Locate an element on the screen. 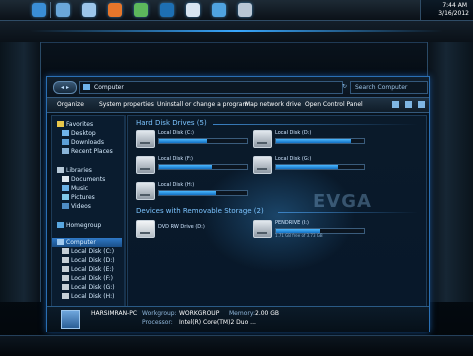  swirl-icon is located at coordinates (141, 10).